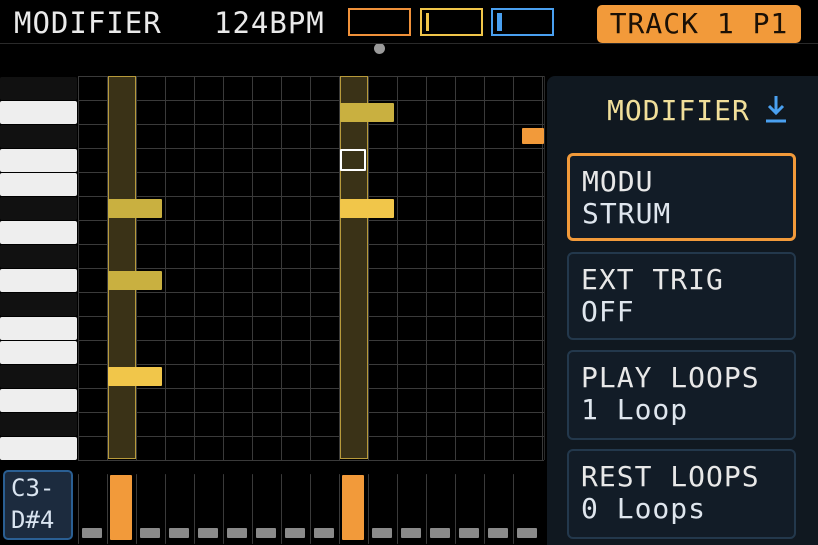  I want to click on grid-cursor, so click(353, 160).